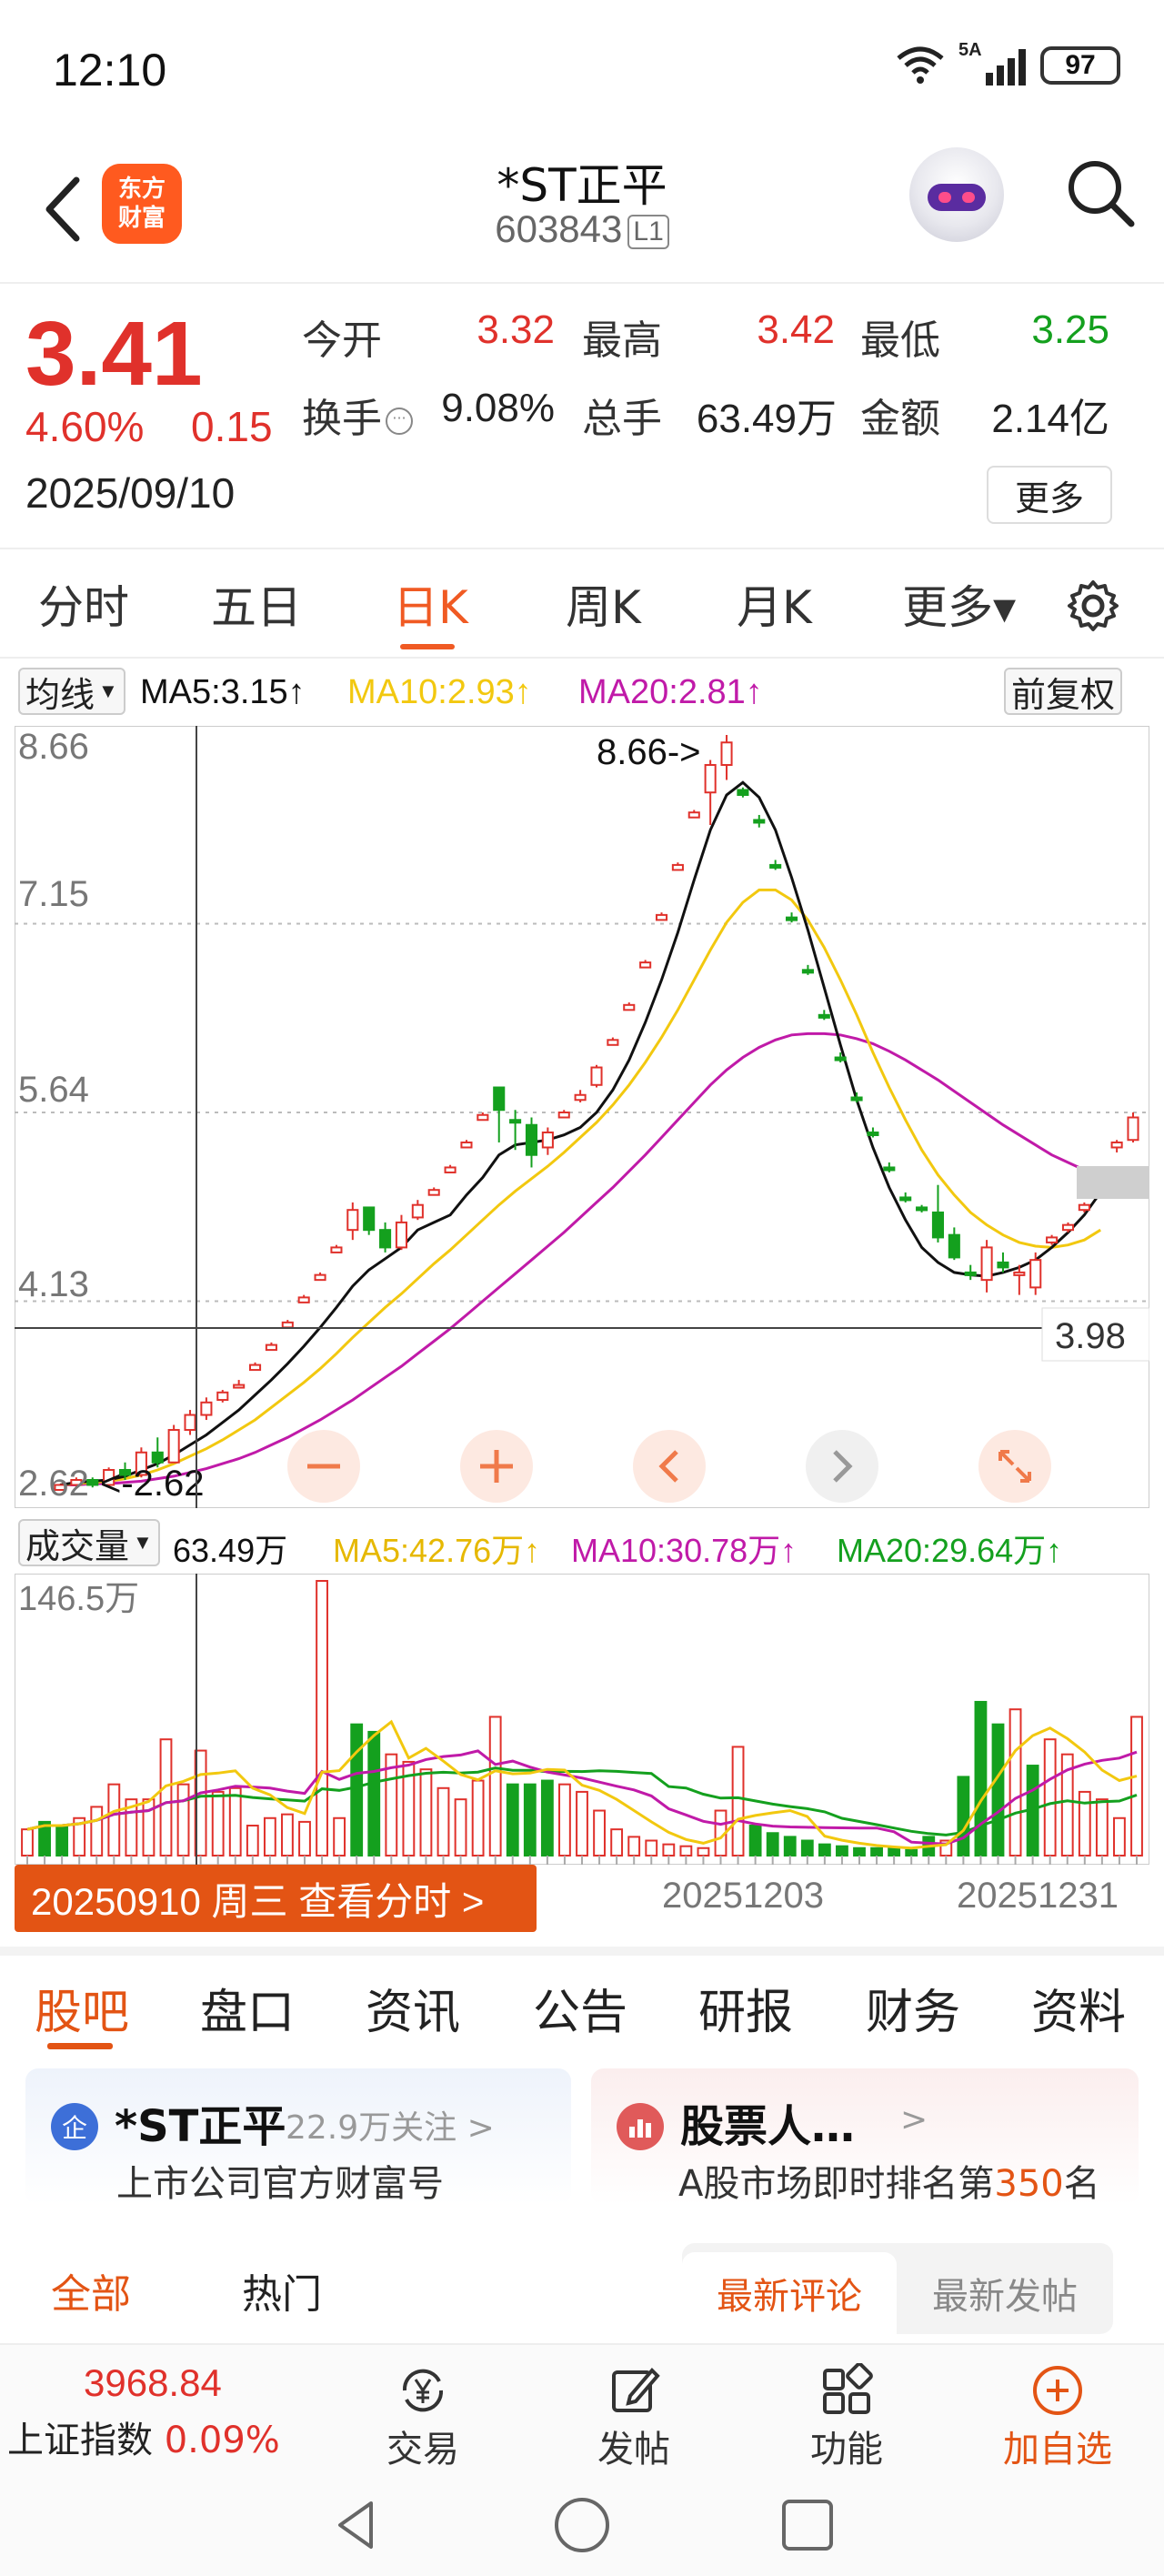 The width and height of the screenshot is (1164, 2576). I want to click on nav-trade: 交易, so click(423, 2408).